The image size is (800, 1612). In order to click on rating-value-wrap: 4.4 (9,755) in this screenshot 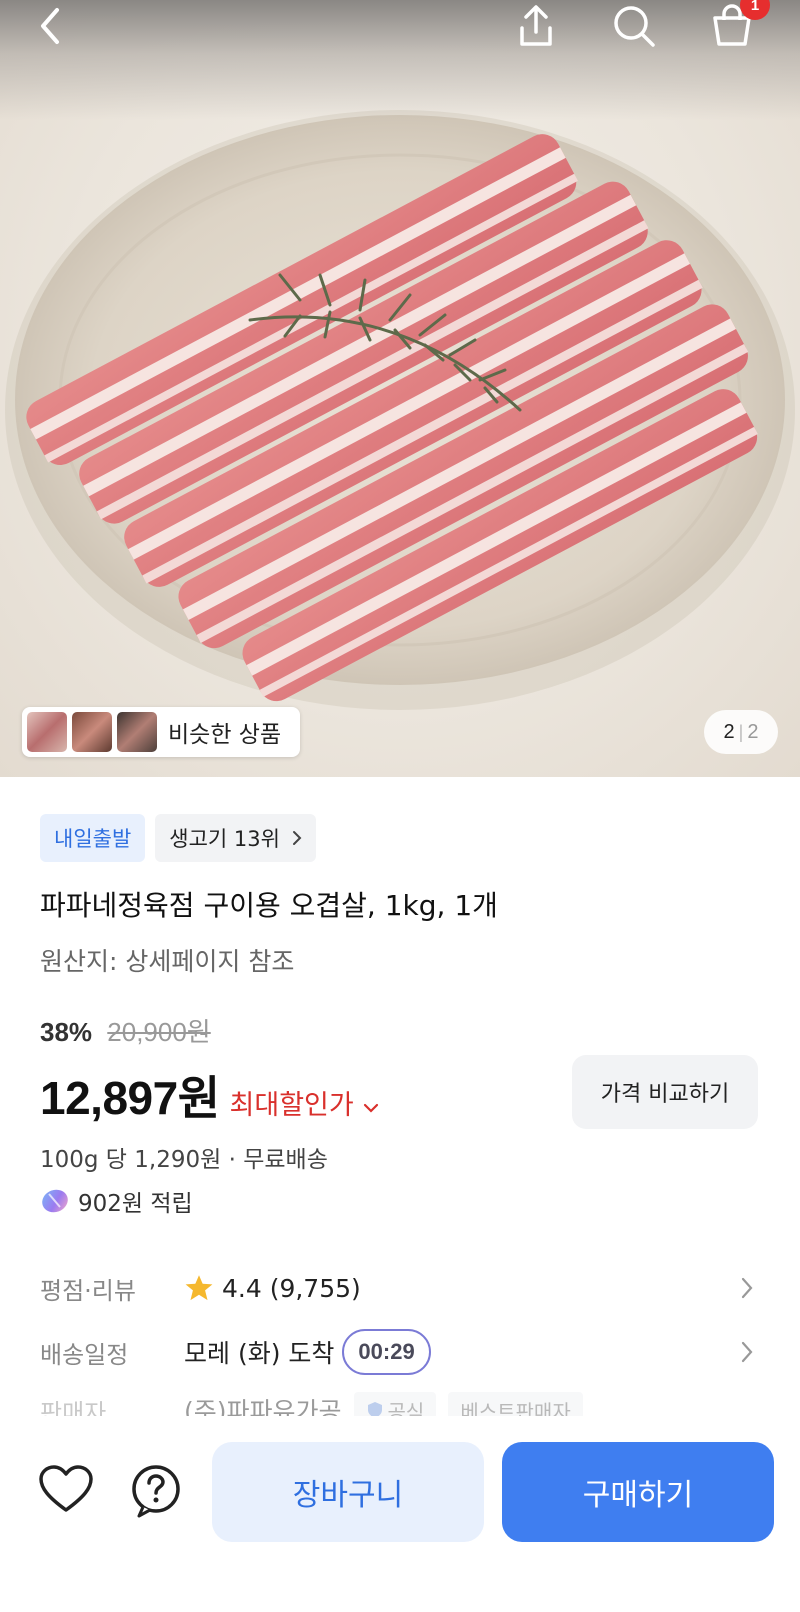, I will do `click(272, 1288)`.